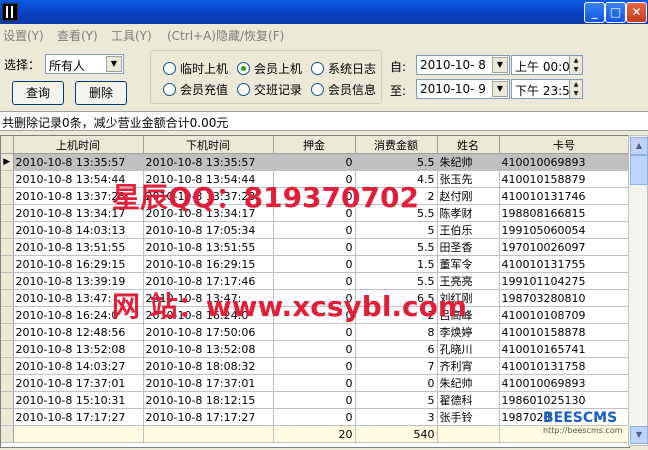 The height and width of the screenshot is (450, 648). I want to click on table-cell: 田圣香, so click(468, 247).